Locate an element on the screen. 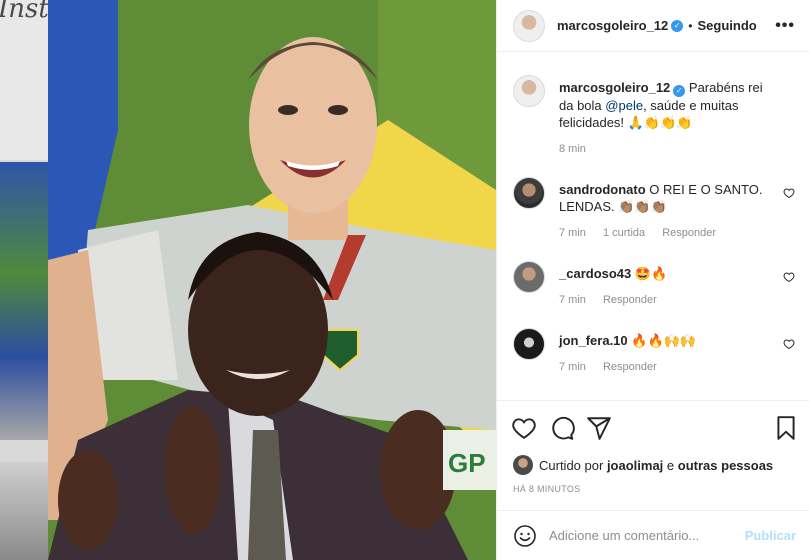  heart-icon is located at coordinates (524, 428).